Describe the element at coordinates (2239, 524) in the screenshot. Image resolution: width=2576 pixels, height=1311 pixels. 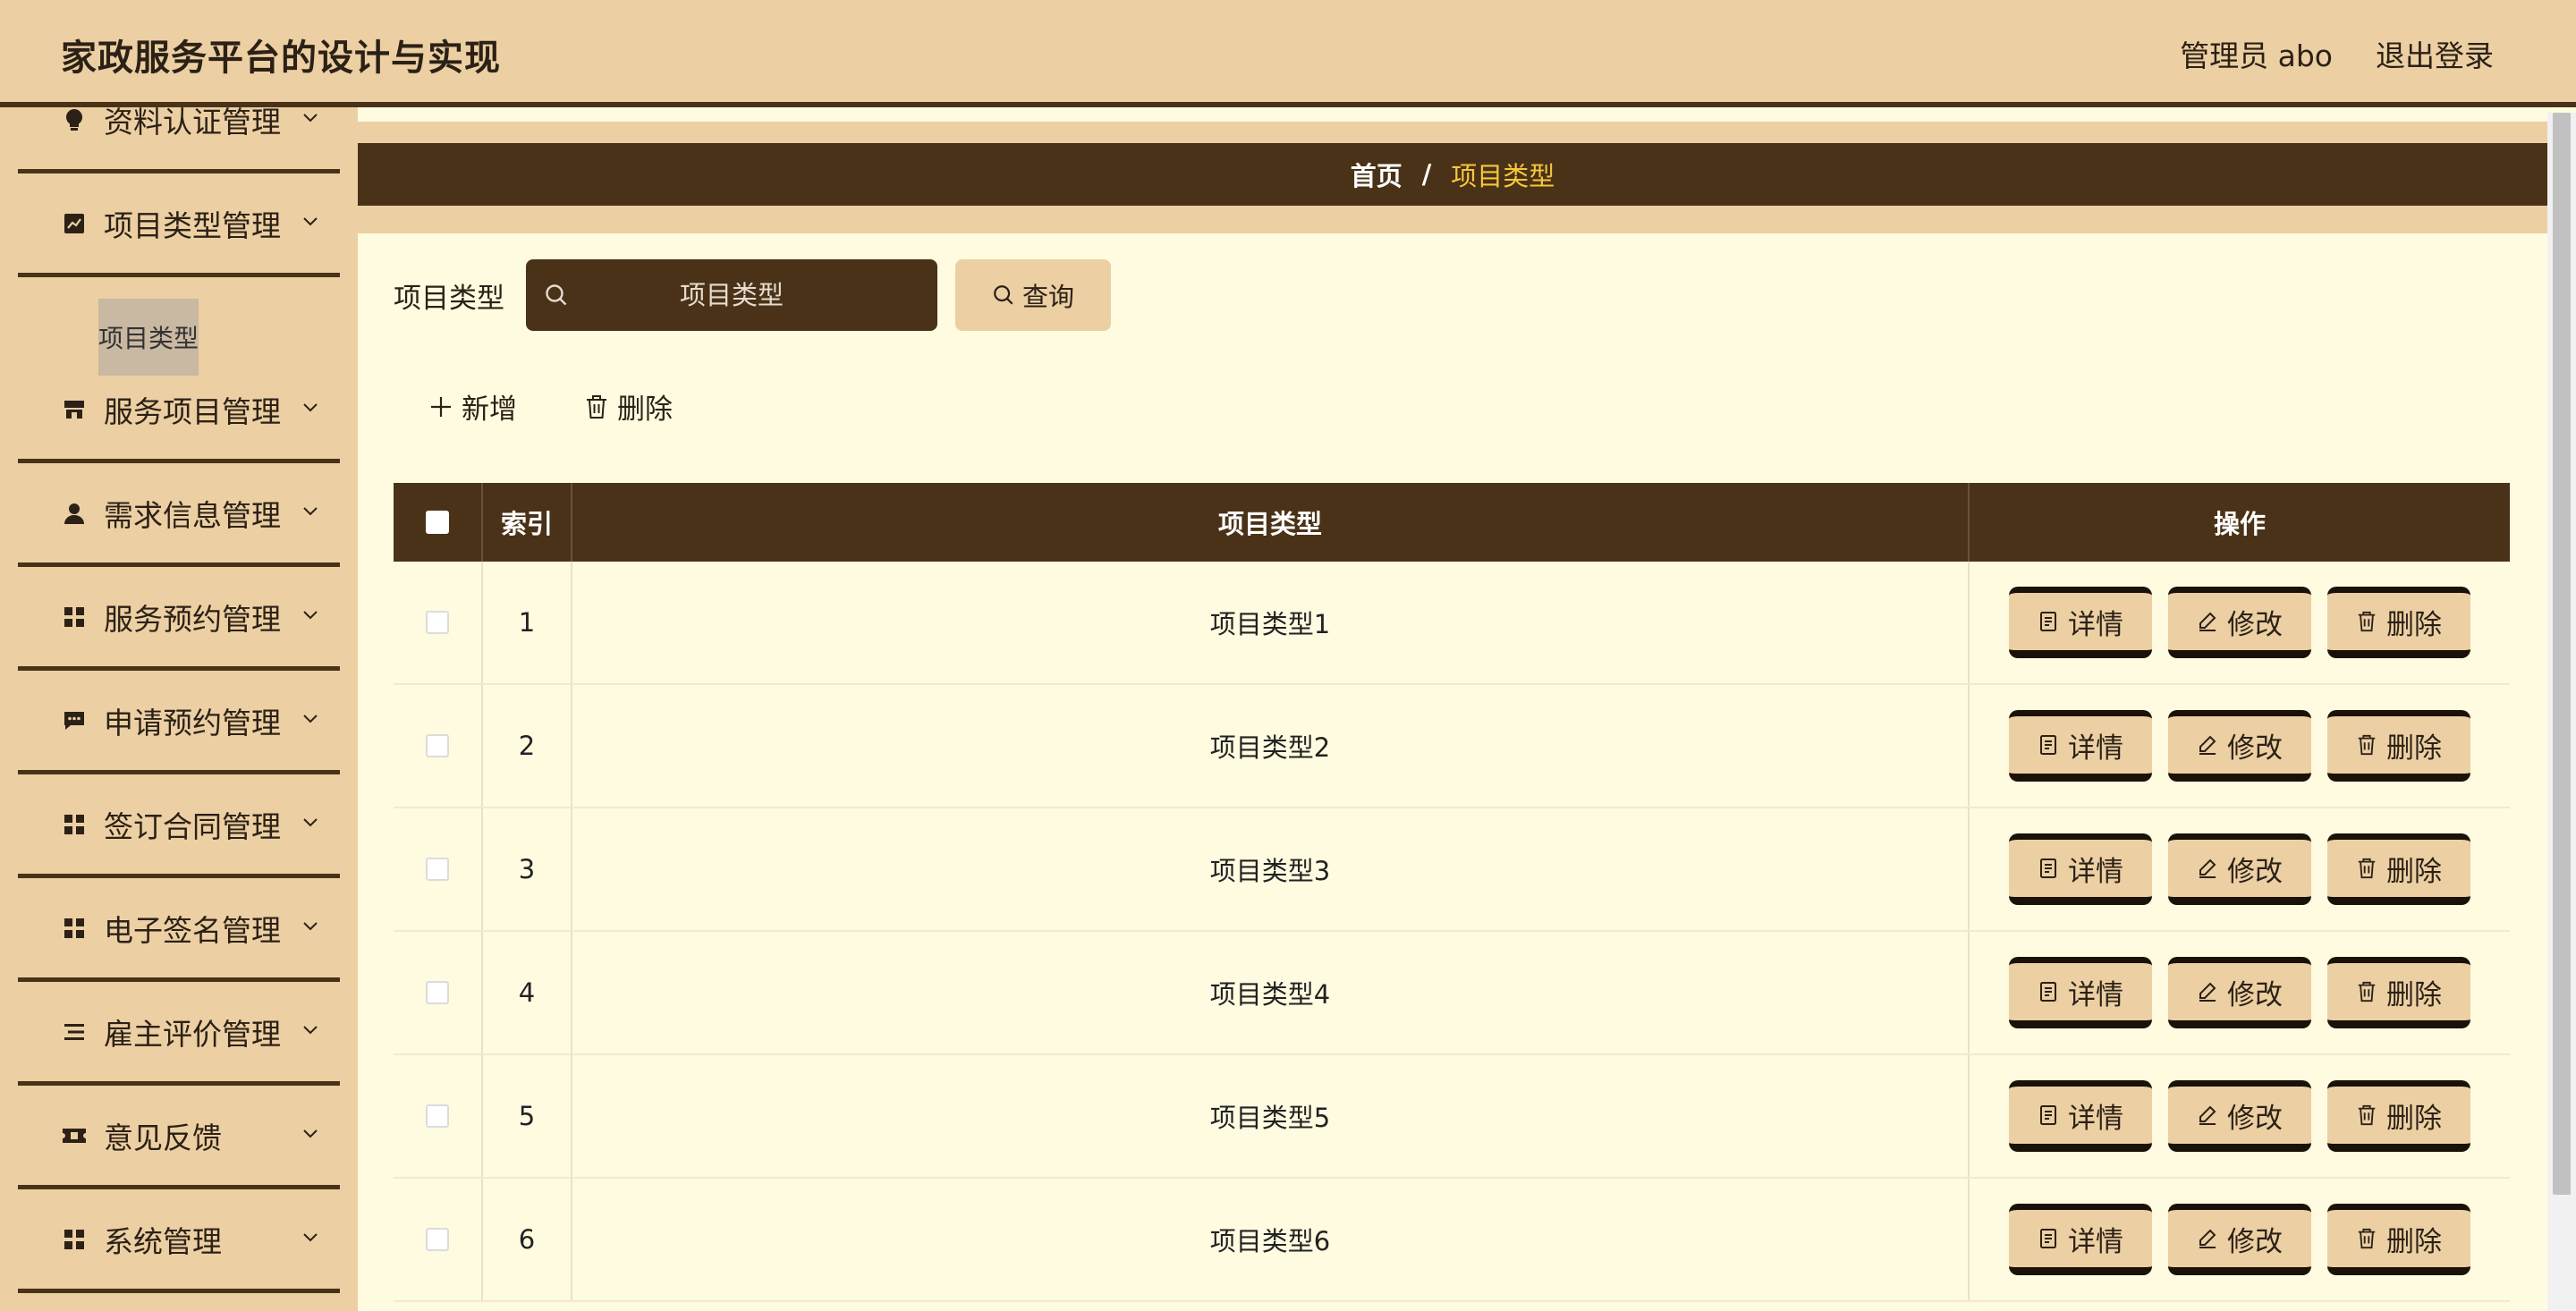
I see `header-ops: 操作` at that location.